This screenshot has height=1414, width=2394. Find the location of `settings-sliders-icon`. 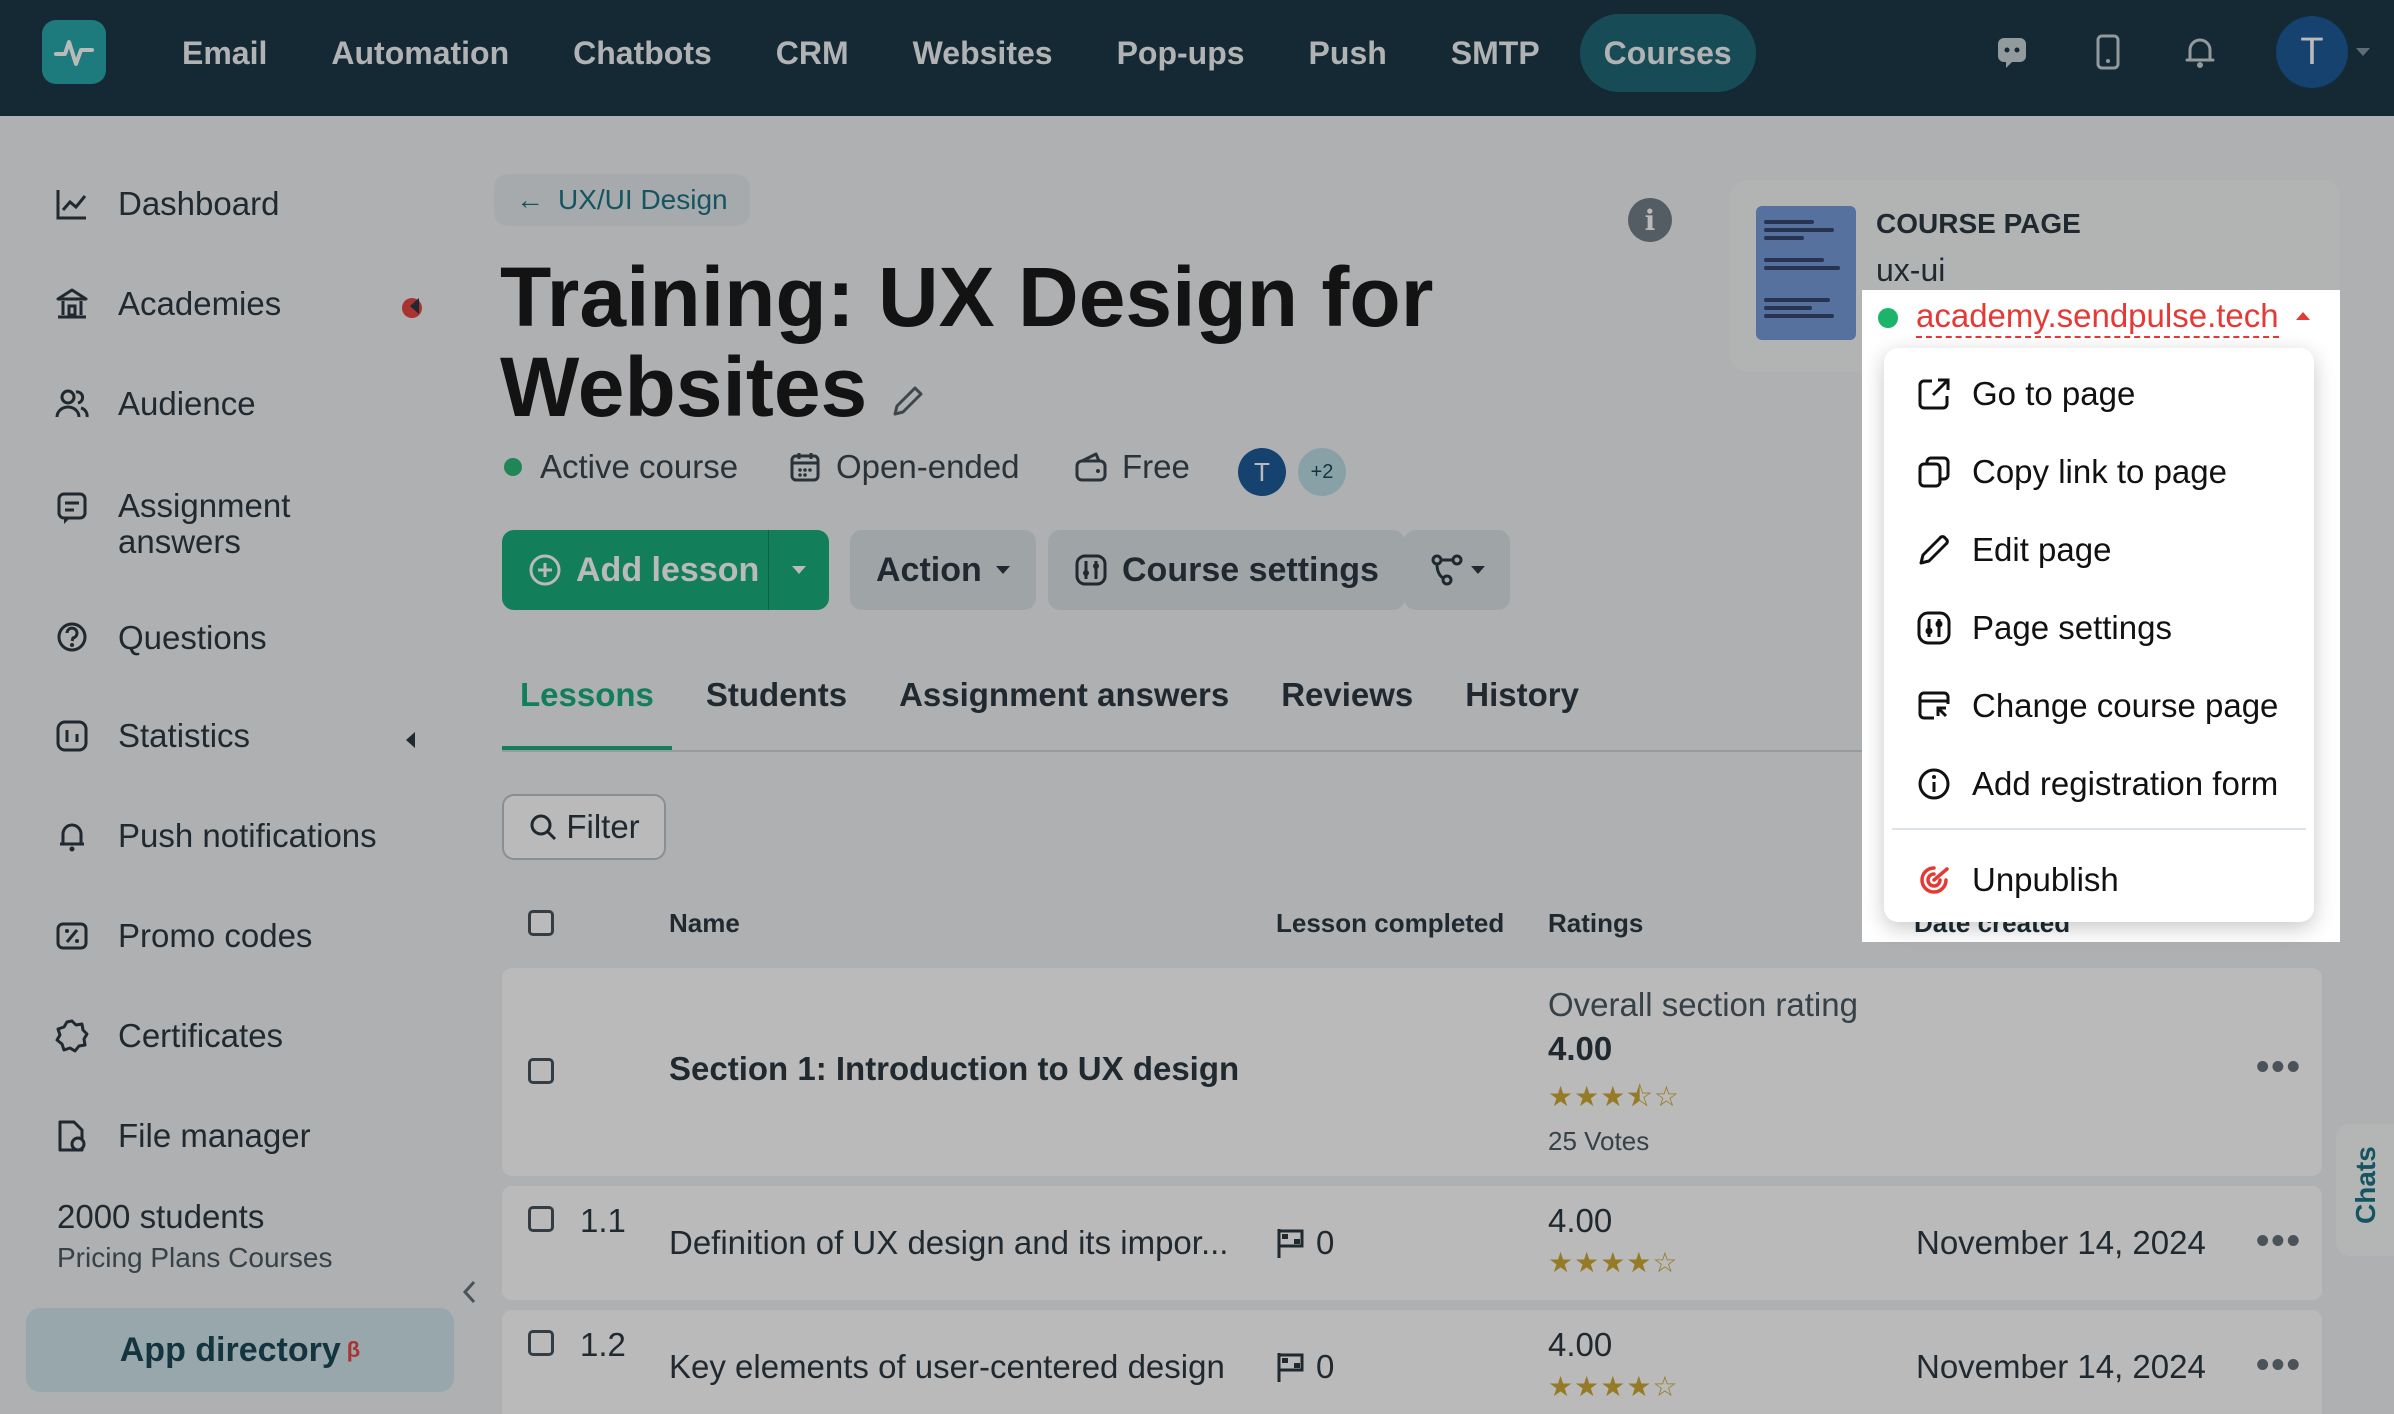

settings-sliders-icon is located at coordinates (1934, 628).